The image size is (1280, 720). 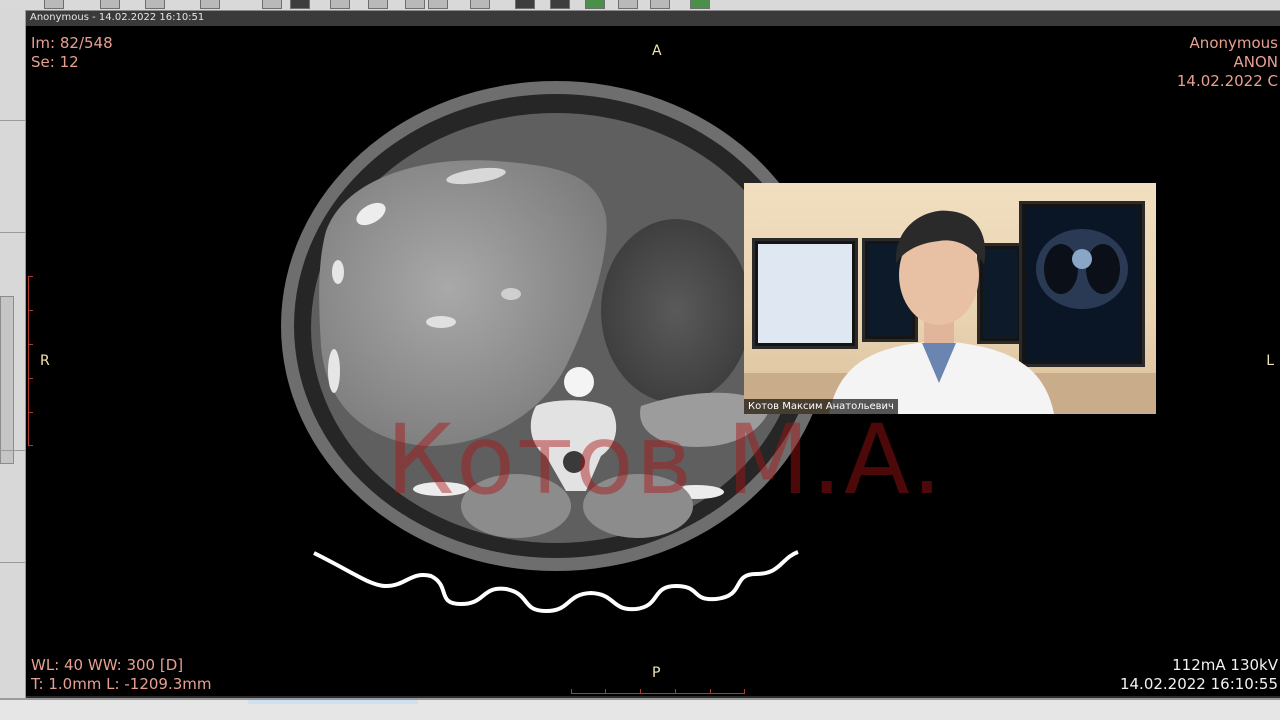 I want to click on webcam-video: Котов Максим Анатольевич, so click(x=950, y=298).